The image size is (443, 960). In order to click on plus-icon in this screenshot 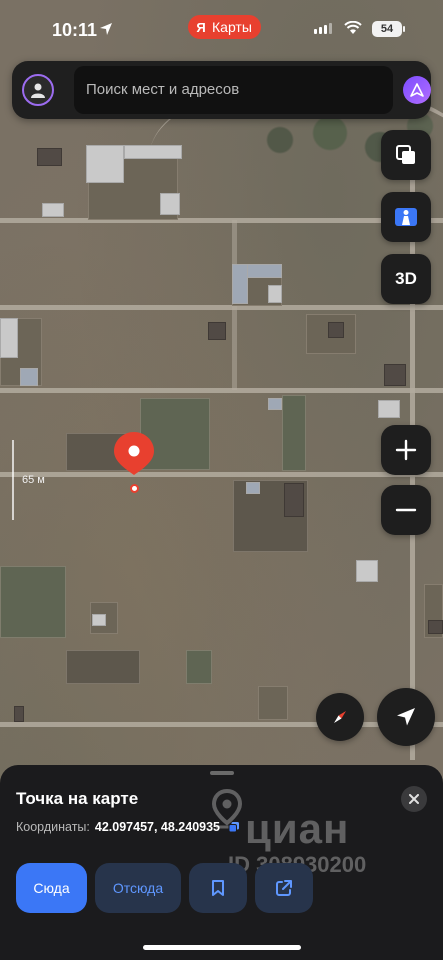, I will do `click(406, 450)`.